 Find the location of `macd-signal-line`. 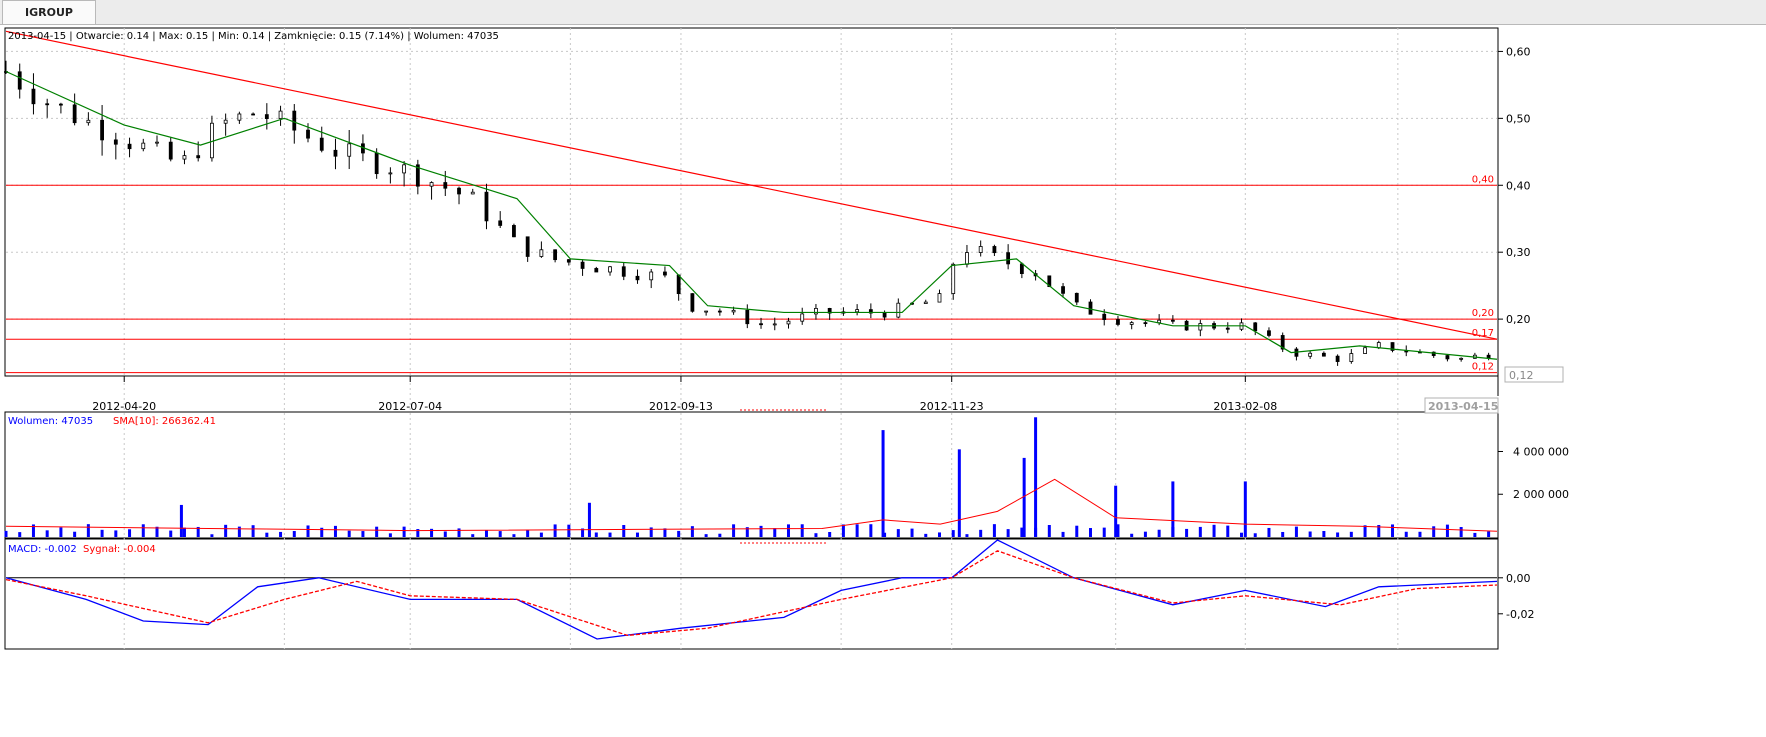

macd-signal-line is located at coordinates (751, 593).